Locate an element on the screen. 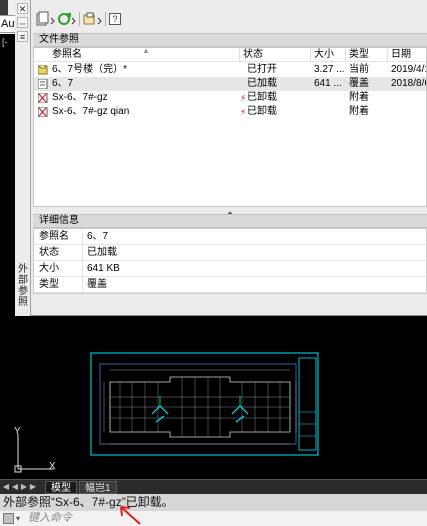 This screenshot has height=526, width=427. ucs-x-label: X is located at coordinates (52, 466).